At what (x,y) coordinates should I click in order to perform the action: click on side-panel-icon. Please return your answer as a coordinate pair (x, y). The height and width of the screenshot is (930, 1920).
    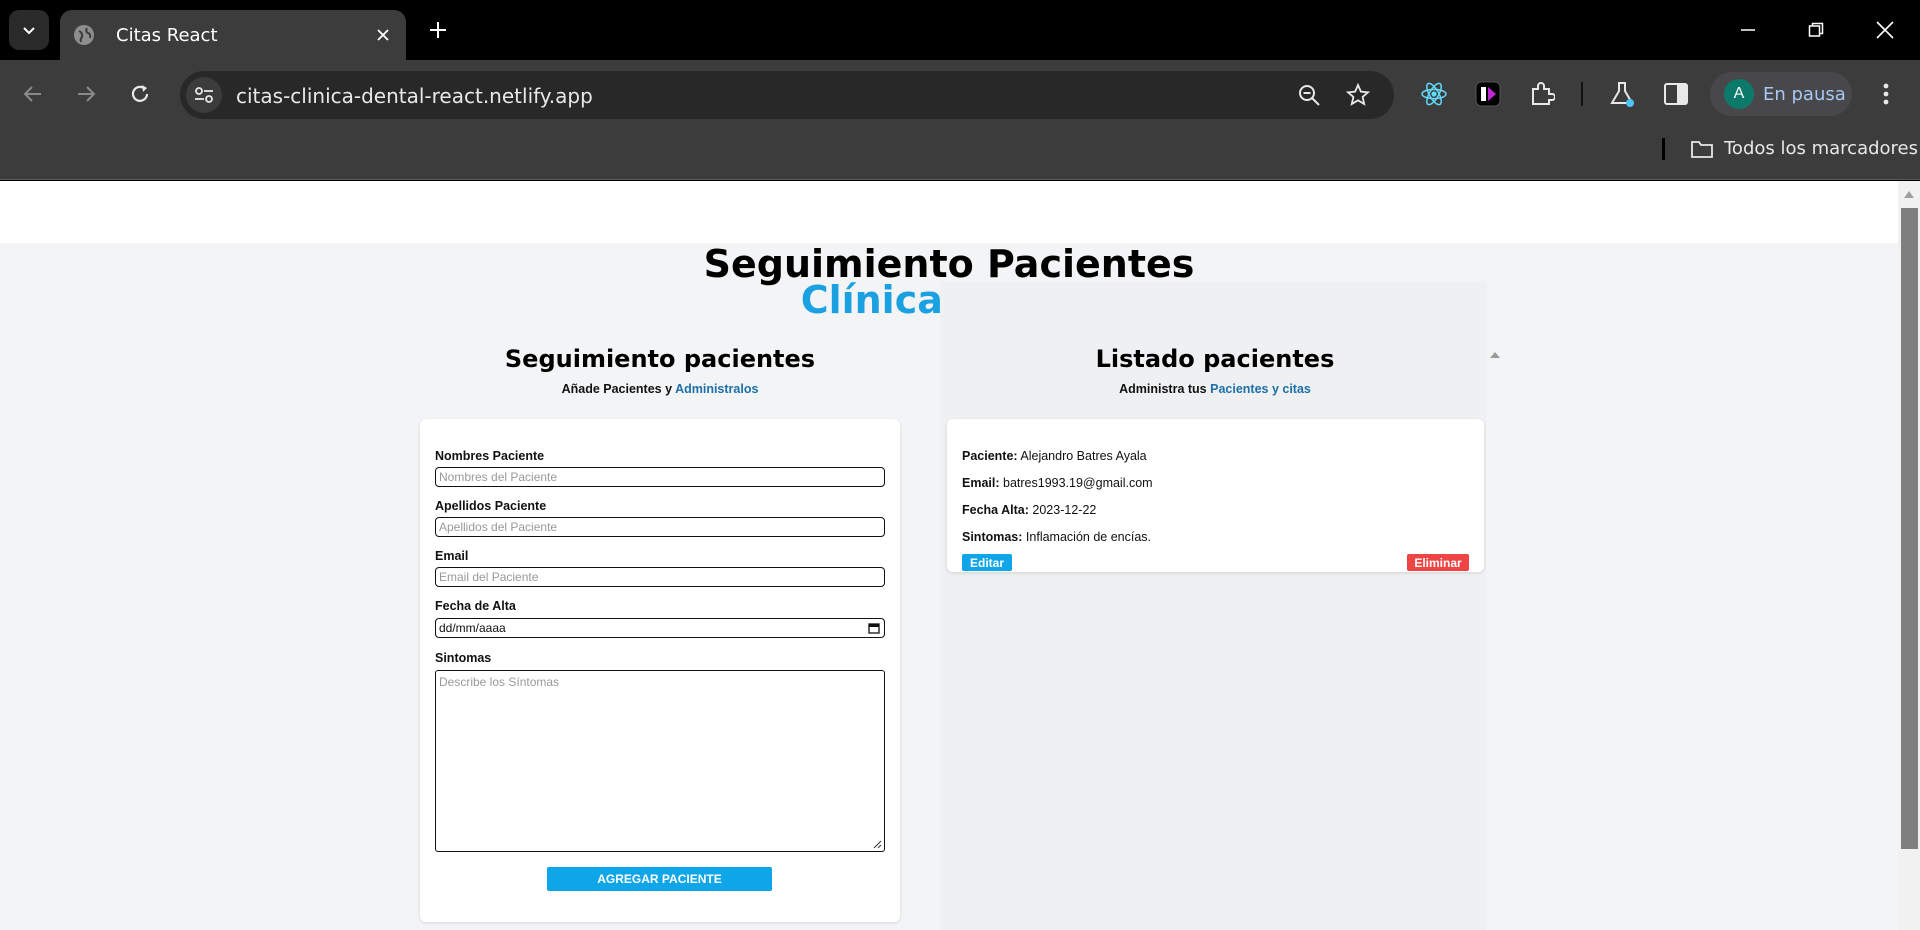
    Looking at the image, I should click on (1676, 94).